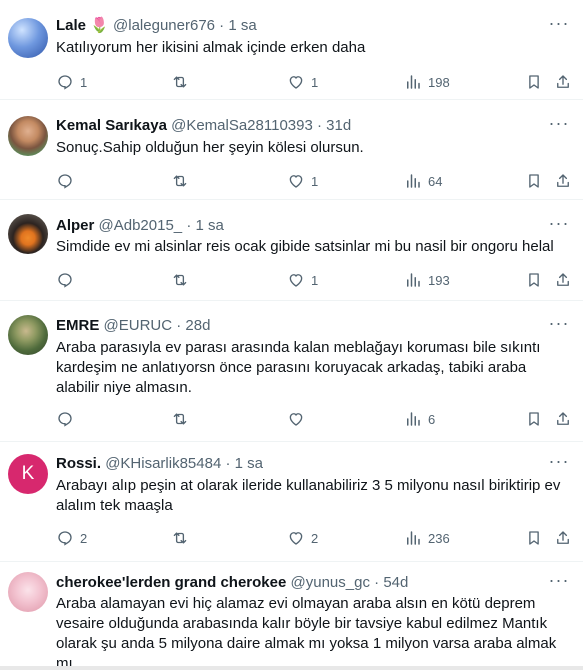  Describe the element at coordinates (427, 280) in the screenshot. I see `views-button: 193` at that location.